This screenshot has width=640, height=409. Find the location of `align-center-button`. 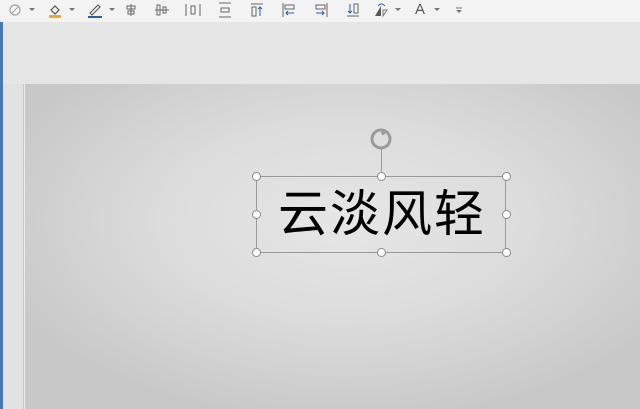

align-center-button is located at coordinates (131, 10).